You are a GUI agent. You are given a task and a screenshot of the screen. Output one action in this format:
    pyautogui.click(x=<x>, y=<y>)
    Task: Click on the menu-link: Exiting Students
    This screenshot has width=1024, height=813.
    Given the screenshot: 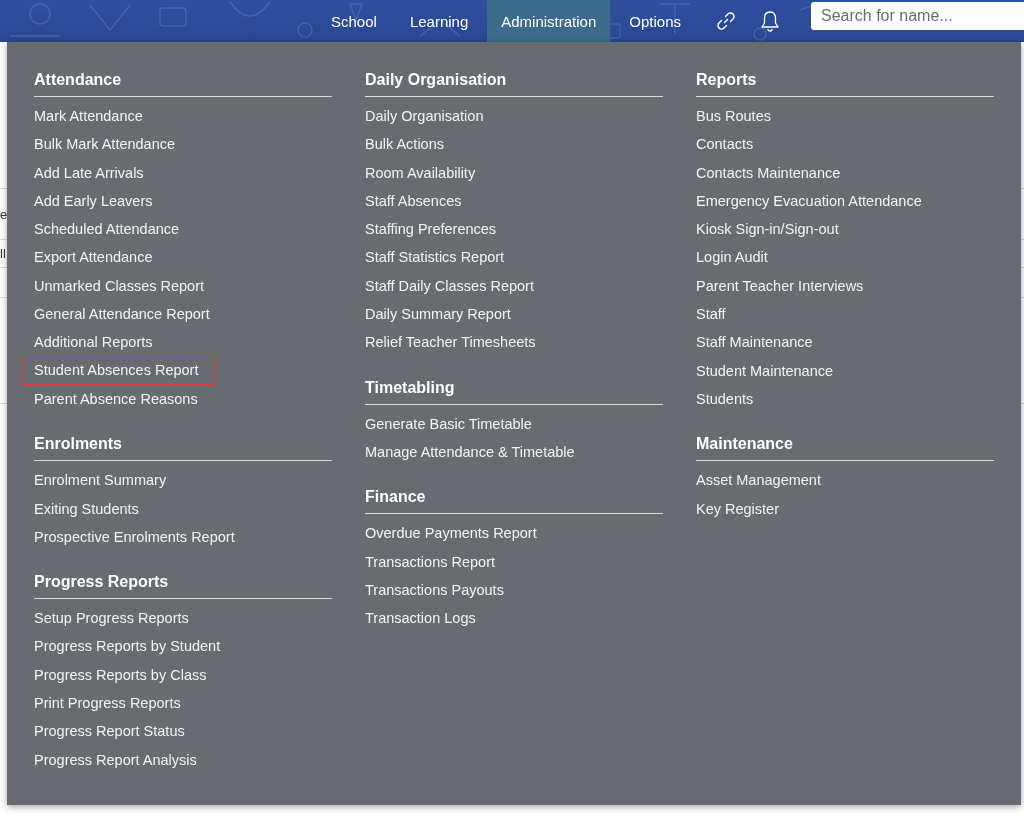 What is the action you would take?
    pyautogui.click(x=89, y=508)
    